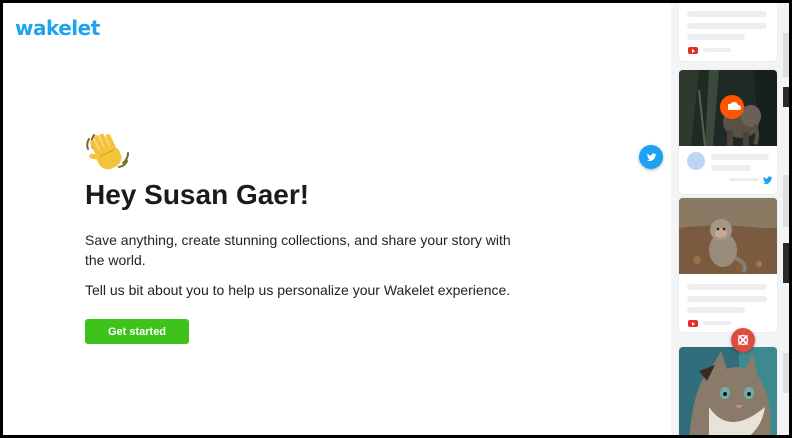 This screenshot has height=438, width=792. I want to click on elephant-forest-photo, so click(728, 108).